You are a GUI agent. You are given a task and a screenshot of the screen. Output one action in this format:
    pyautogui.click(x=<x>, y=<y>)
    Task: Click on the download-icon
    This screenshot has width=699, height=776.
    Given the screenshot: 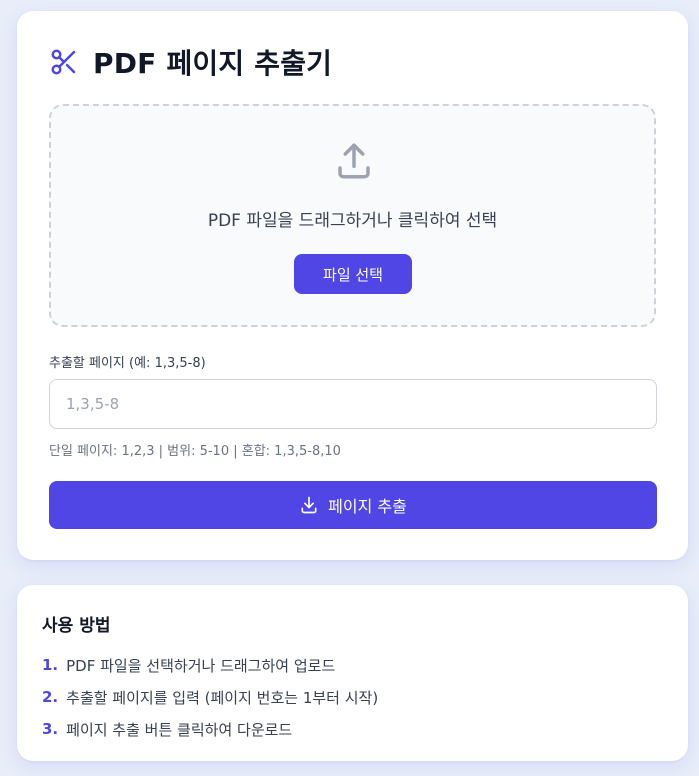 What is the action you would take?
    pyautogui.click(x=309, y=505)
    